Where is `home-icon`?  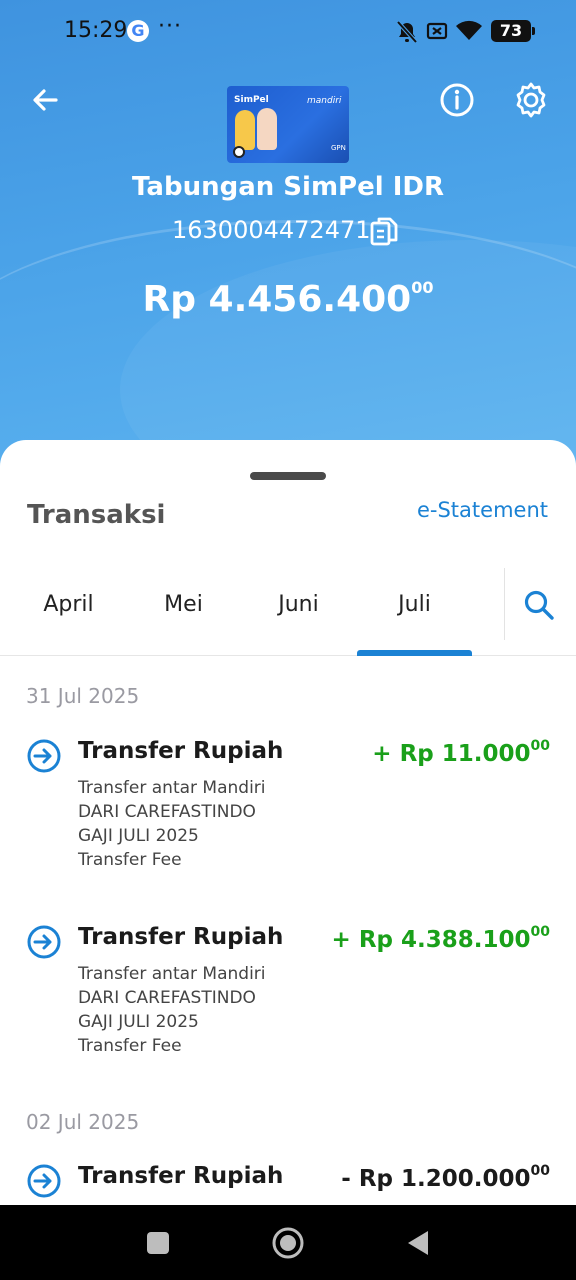
home-icon is located at coordinates (288, 1243).